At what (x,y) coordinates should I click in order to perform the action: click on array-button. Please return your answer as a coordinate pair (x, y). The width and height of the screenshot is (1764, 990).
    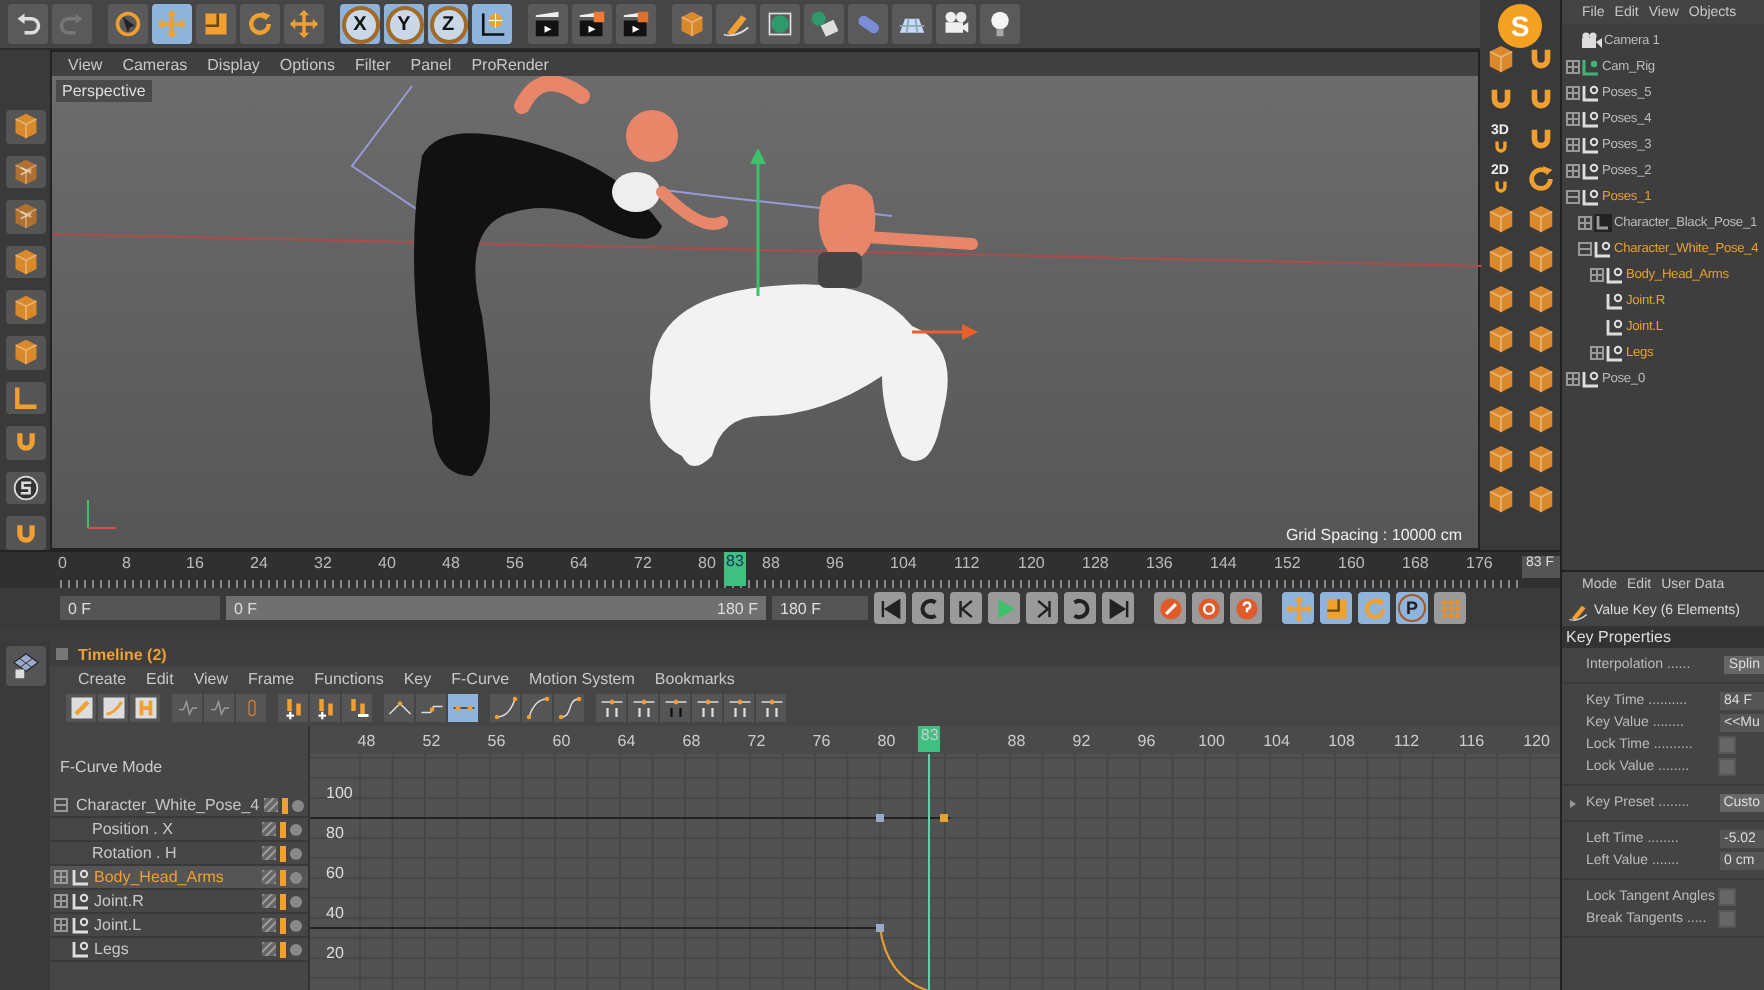
    Looking at the image, I should click on (824, 24).